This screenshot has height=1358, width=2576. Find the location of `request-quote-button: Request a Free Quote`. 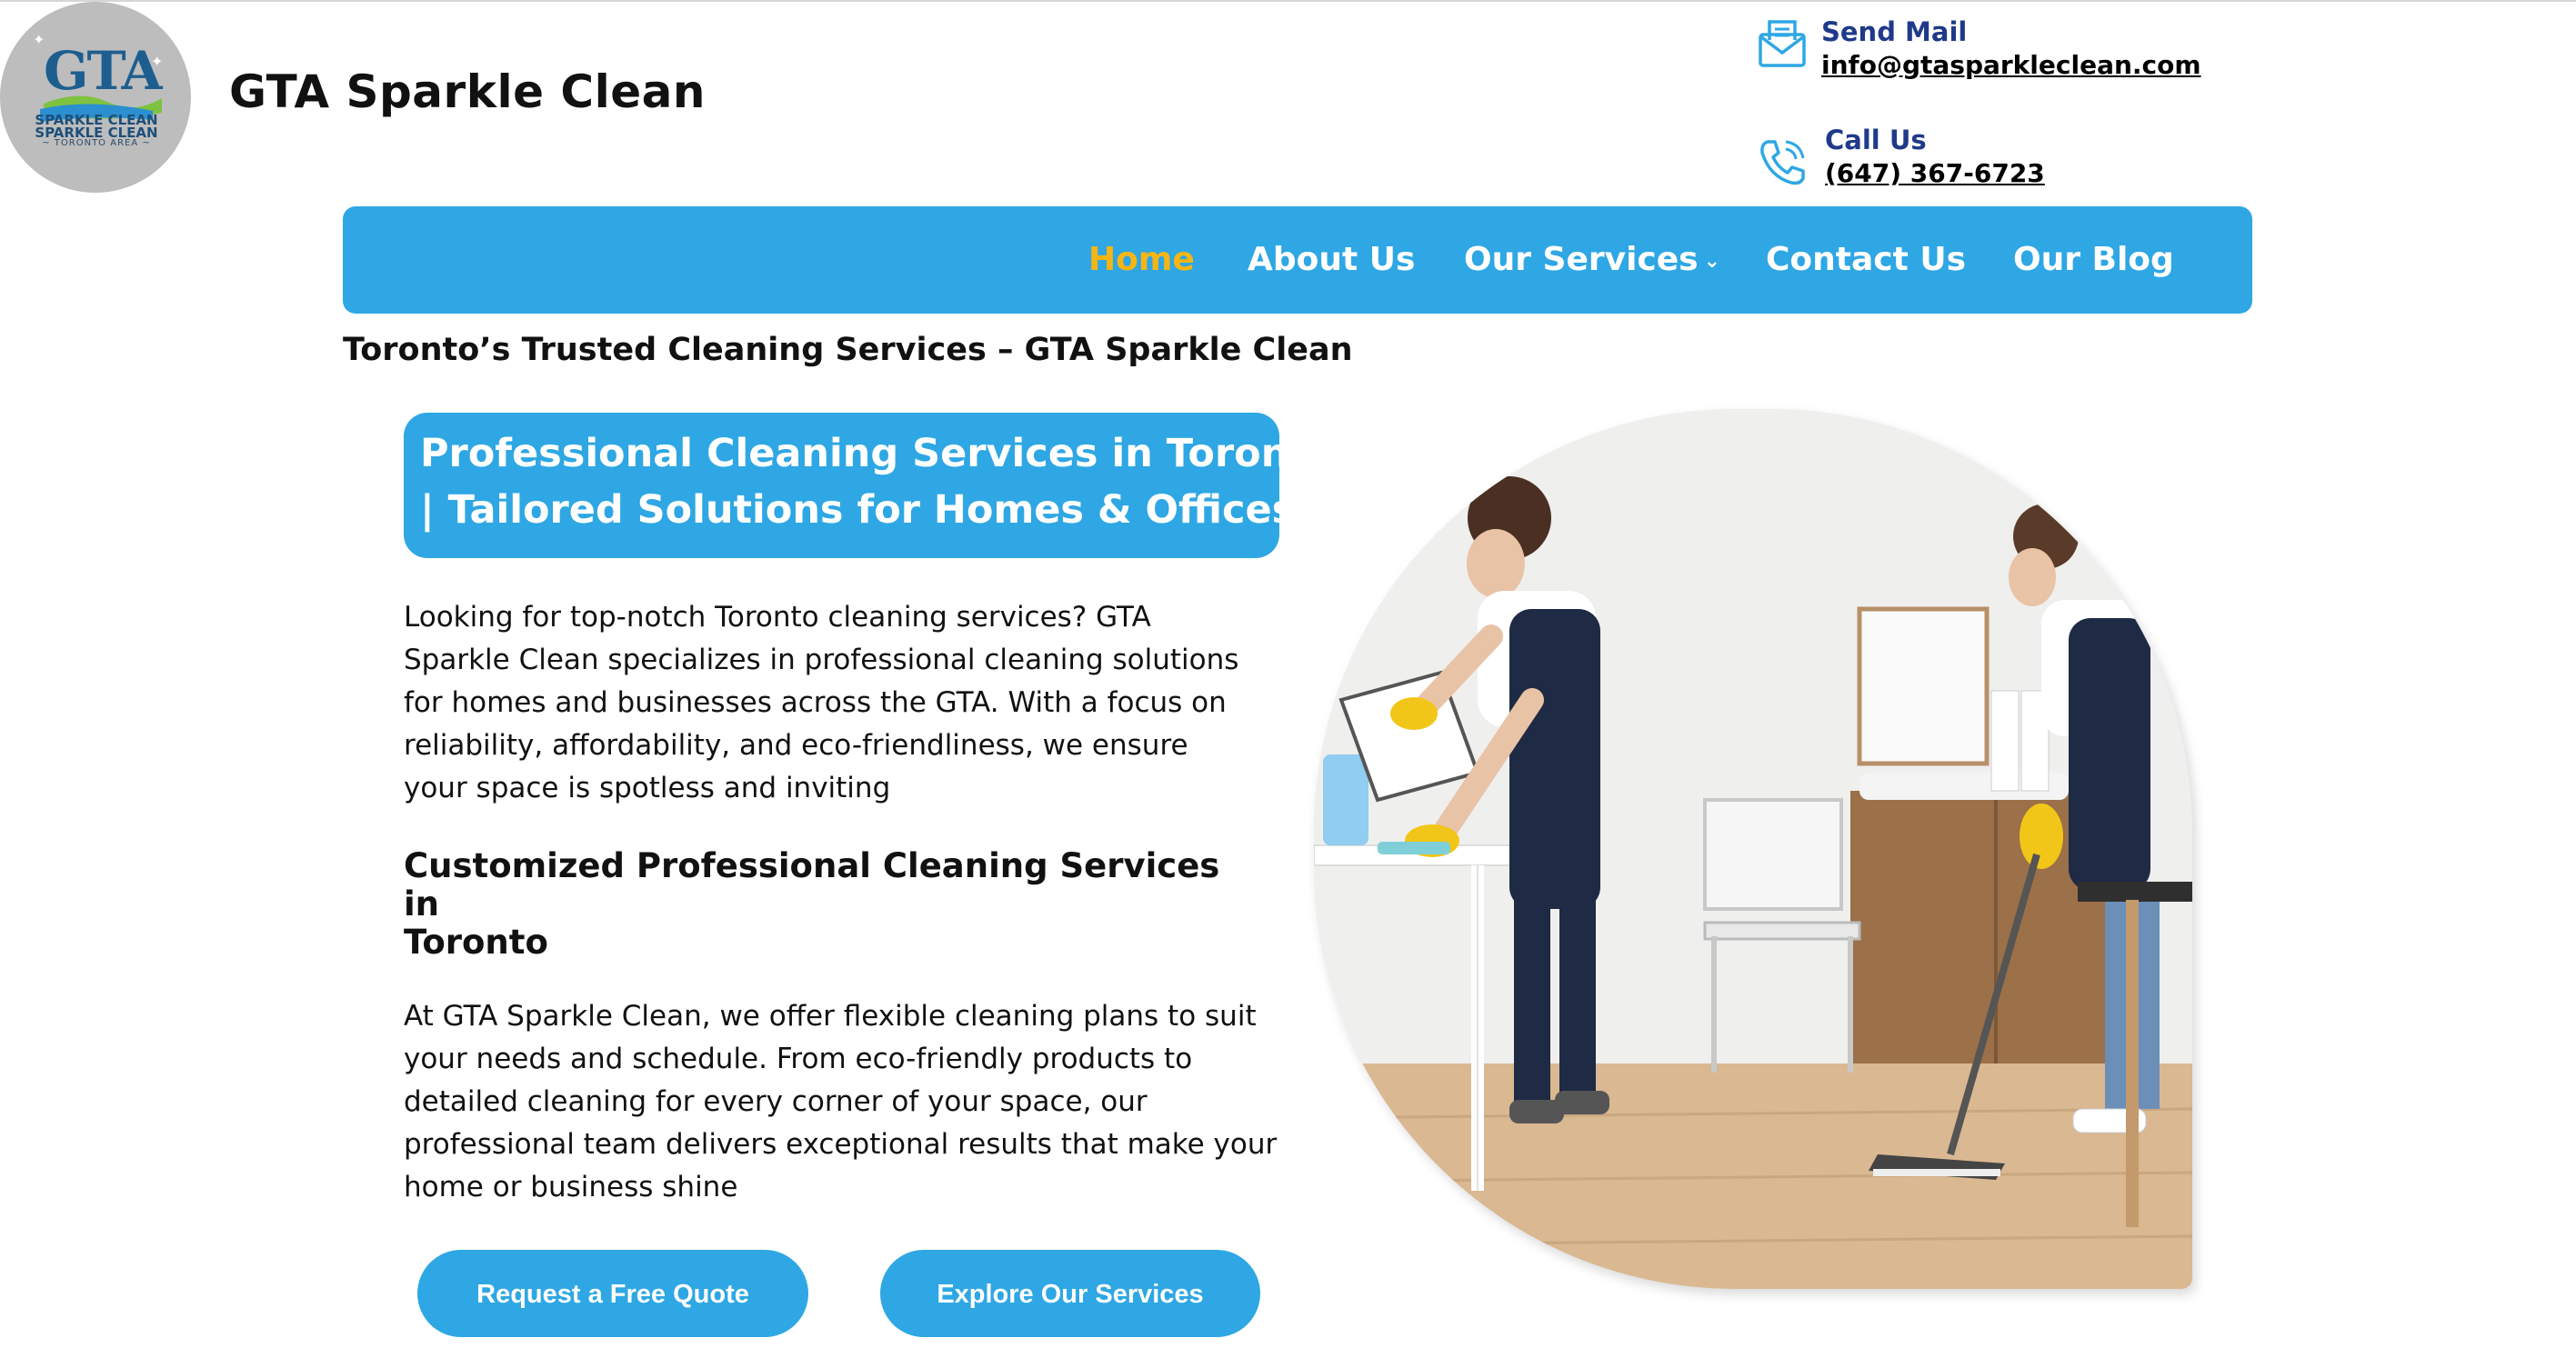

request-quote-button: Request a Free Quote is located at coordinates (612, 1294).